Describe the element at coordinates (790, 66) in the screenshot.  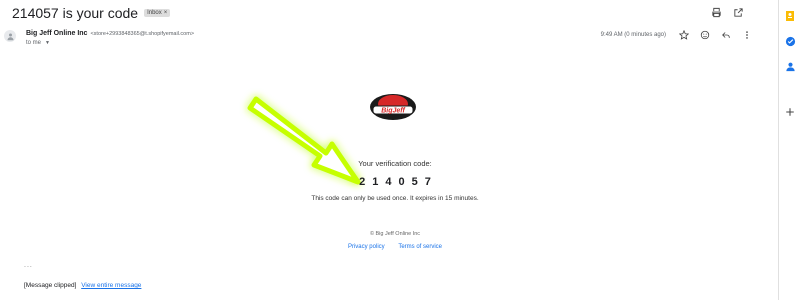
I see `contacts-icon` at that location.